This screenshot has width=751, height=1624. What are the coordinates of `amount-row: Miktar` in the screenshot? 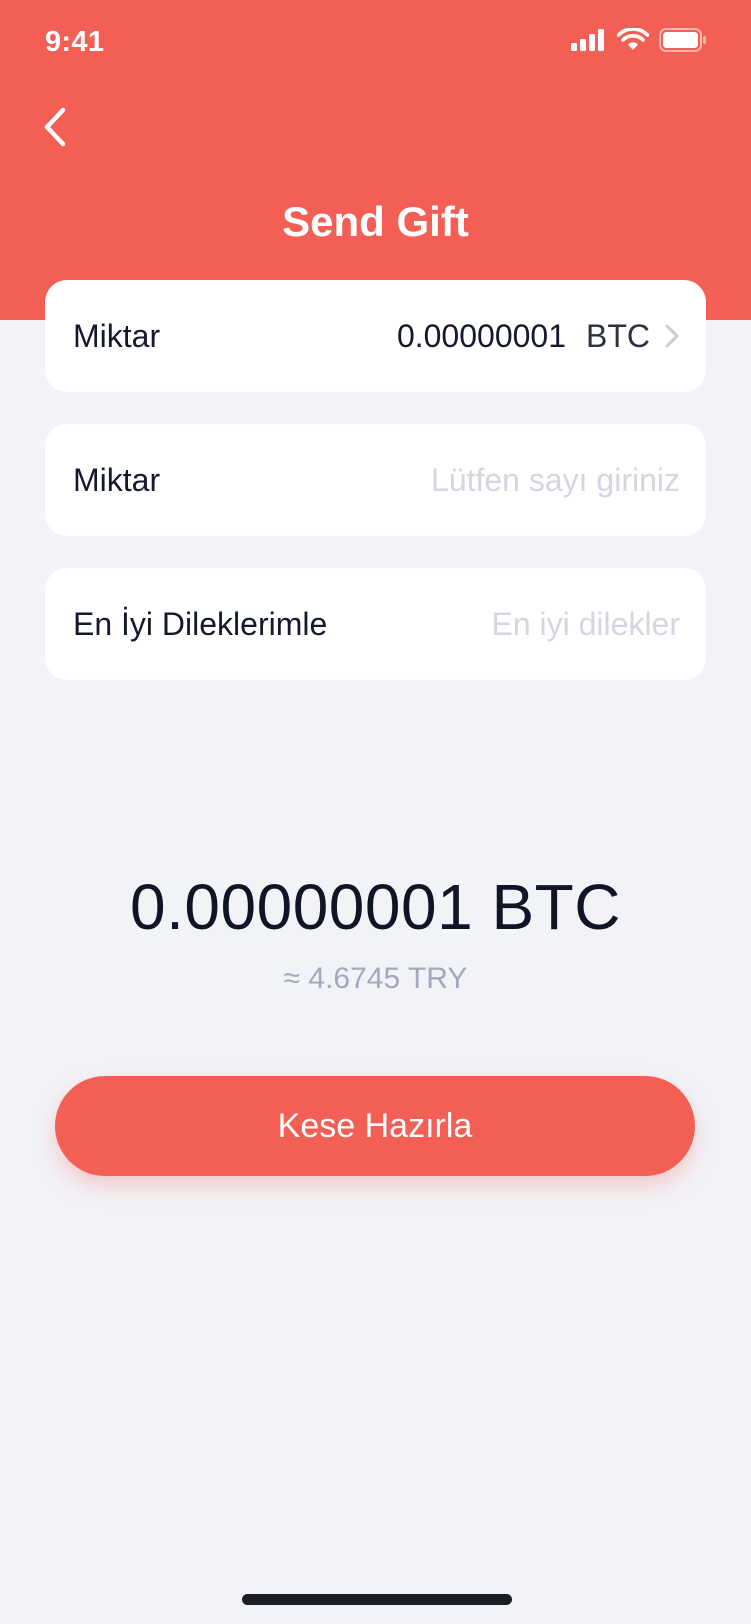 It's located at (375, 480).